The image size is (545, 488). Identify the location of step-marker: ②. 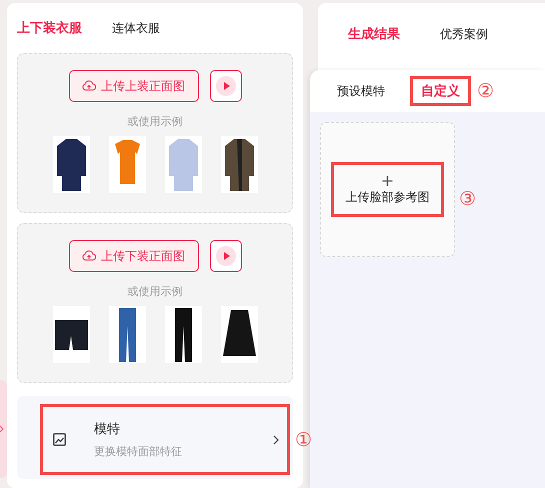
(485, 91).